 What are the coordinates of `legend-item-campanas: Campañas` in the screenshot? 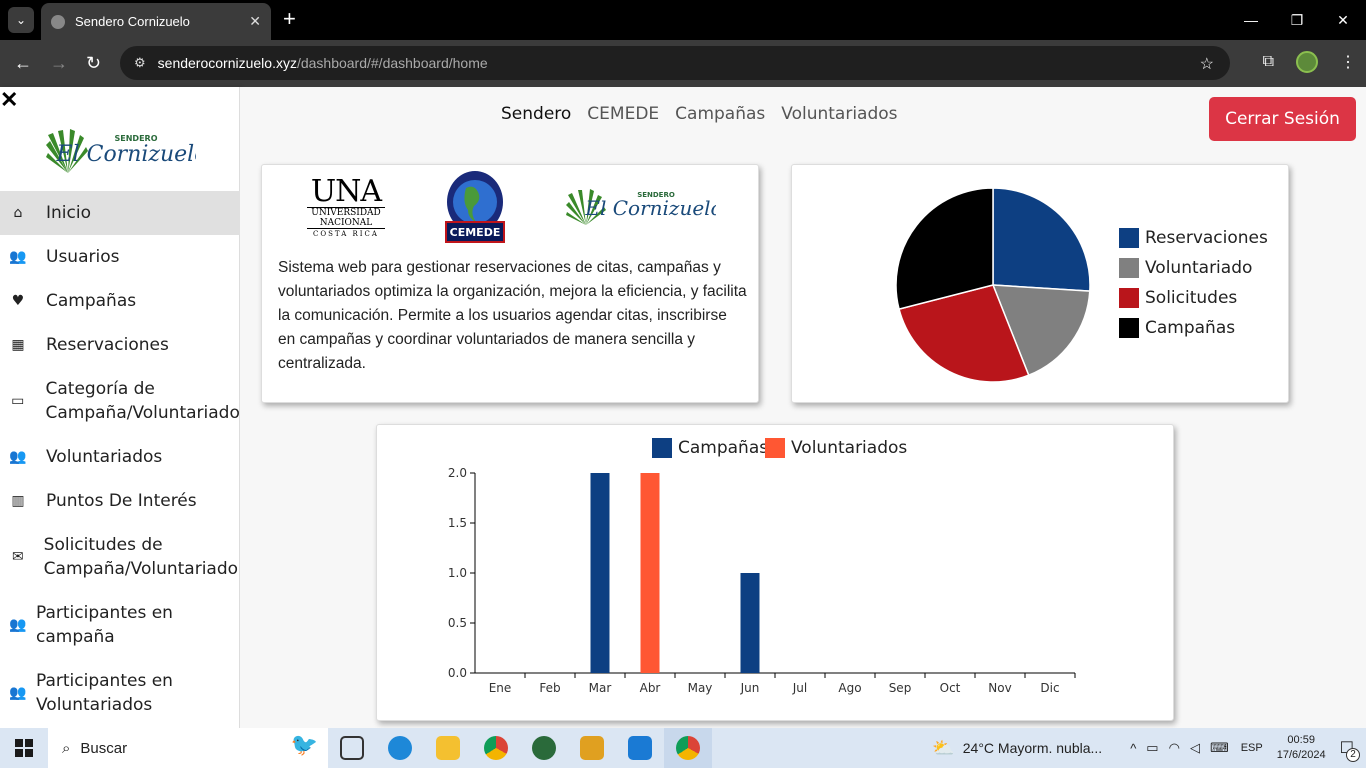 It's located at (1177, 328).